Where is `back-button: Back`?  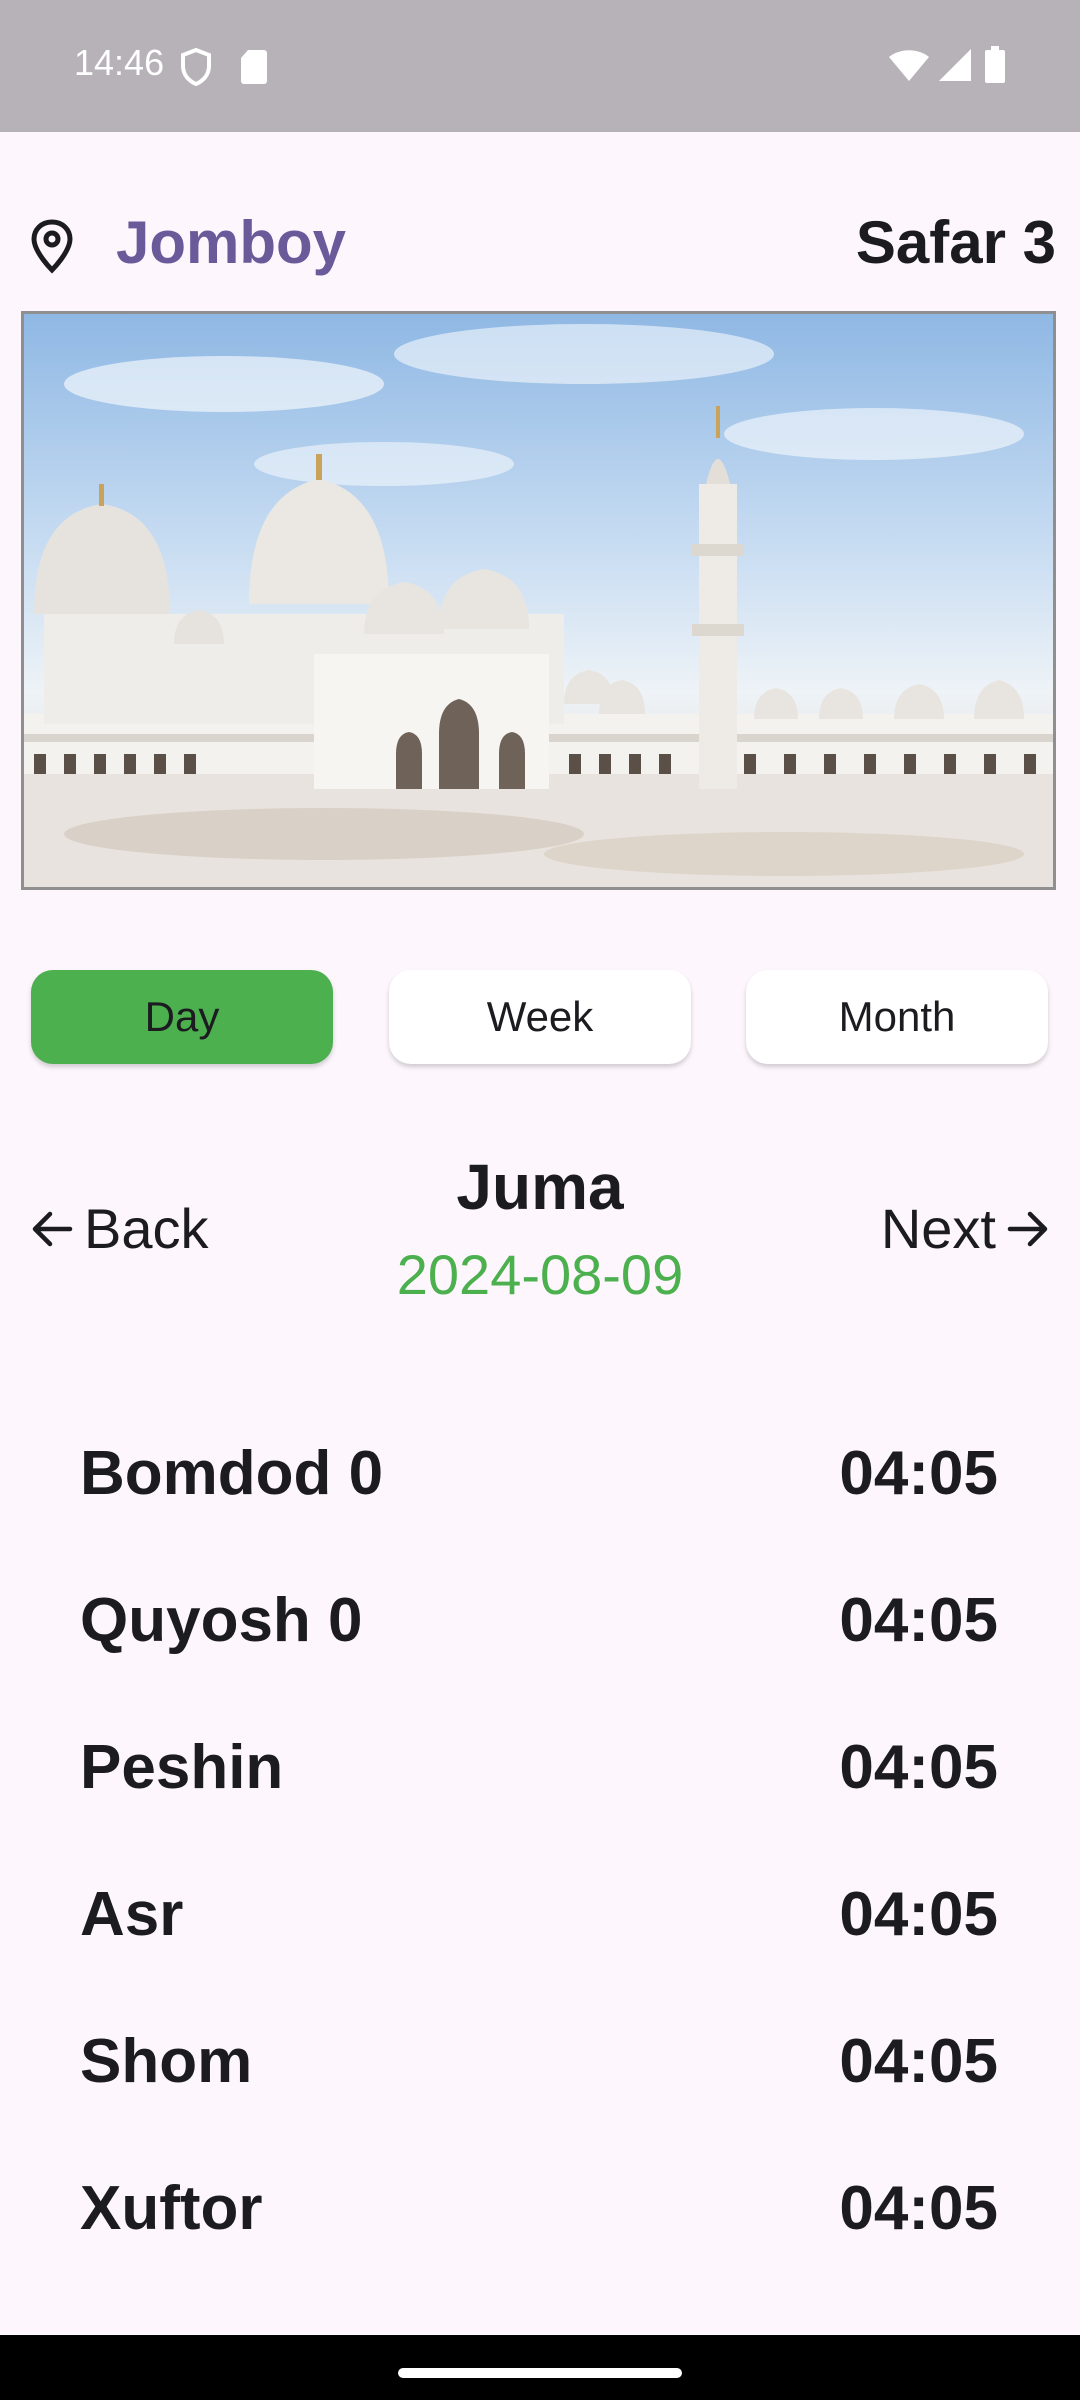 back-button: Back is located at coordinates (118, 1228).